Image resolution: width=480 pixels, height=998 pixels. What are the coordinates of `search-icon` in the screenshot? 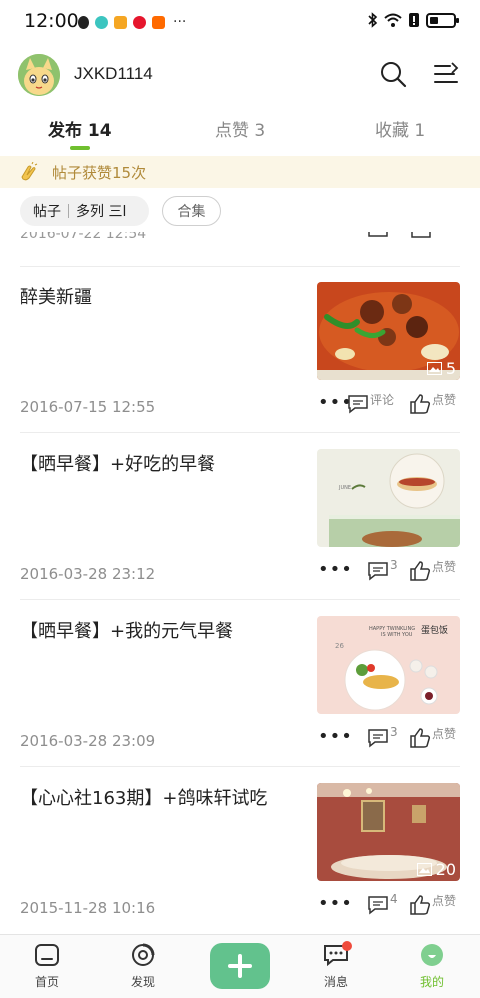 It's located at (393, 74).